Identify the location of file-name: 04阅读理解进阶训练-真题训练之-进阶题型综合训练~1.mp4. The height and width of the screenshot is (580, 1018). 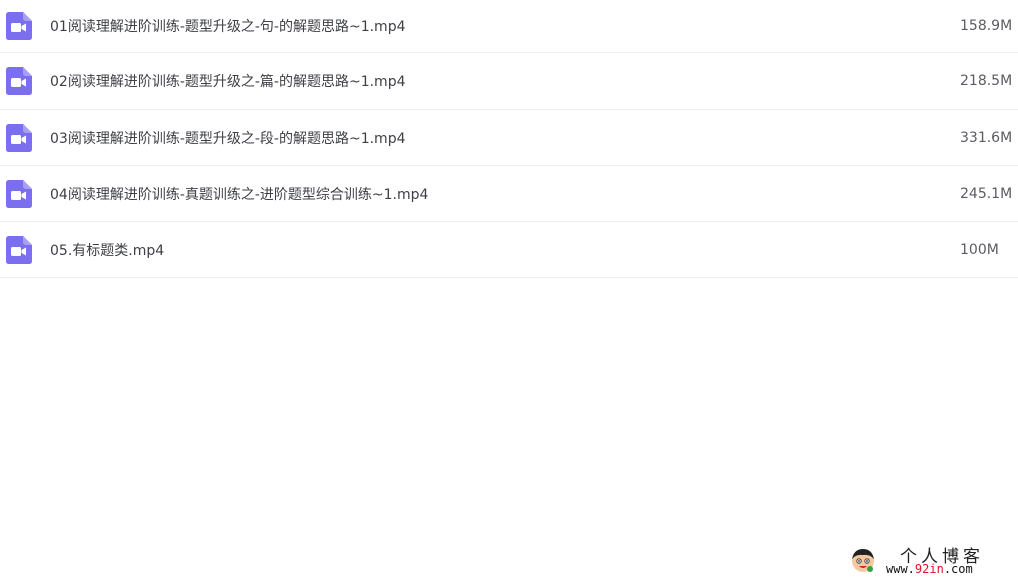
(239, 194).